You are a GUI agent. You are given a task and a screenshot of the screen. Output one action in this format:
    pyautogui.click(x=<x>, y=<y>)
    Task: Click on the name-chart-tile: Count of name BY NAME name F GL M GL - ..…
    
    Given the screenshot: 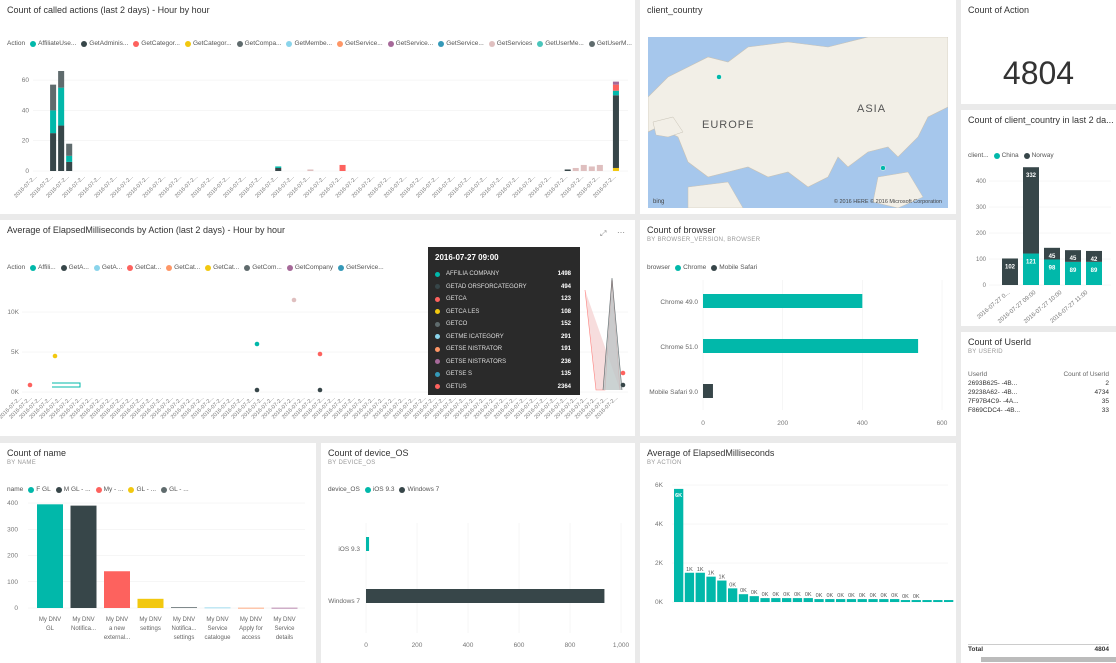 What is the action you would take?
    pyautogui.click(x=158, y=553)
    